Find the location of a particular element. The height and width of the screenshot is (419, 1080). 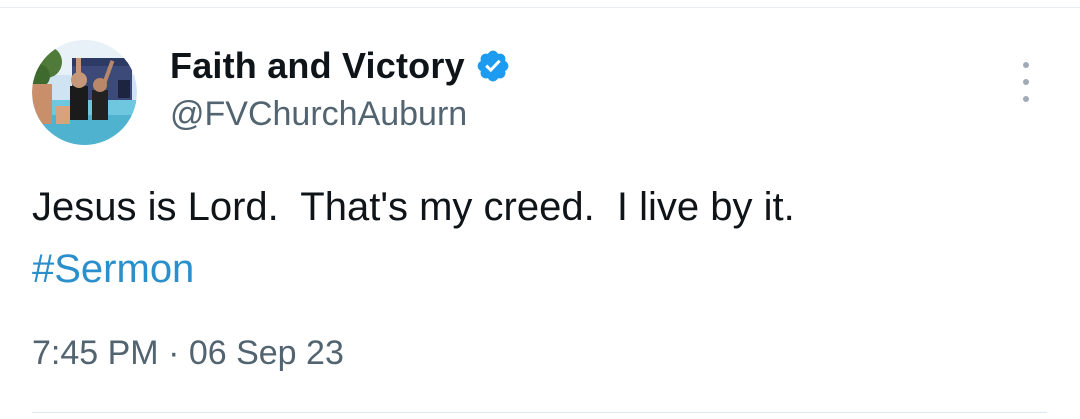

more-vertical-icon is located at coordinates (1026, 65).